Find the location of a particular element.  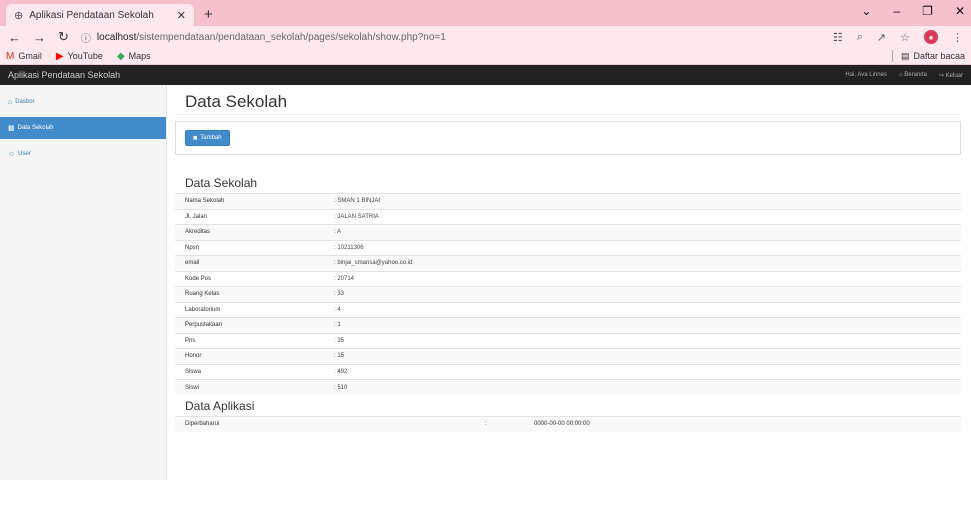

sidebar-item-user: ☺ User is located at coordinates (83, 154).